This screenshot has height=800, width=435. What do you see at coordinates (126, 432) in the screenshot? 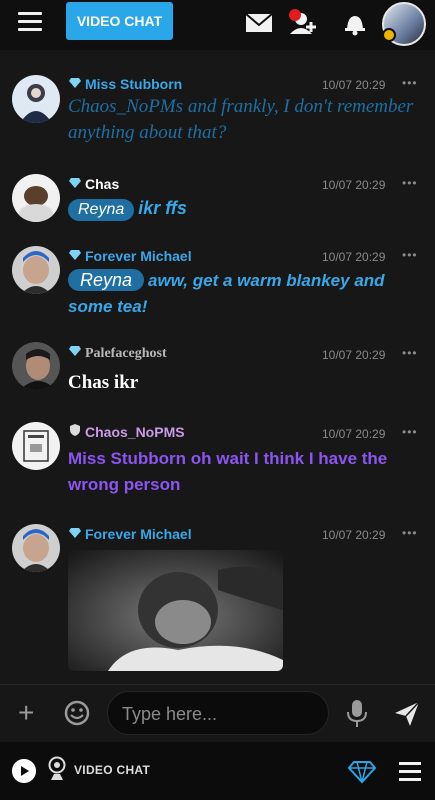
I see `username: Chaos_NoPMS` at bounding box center [126, 432].